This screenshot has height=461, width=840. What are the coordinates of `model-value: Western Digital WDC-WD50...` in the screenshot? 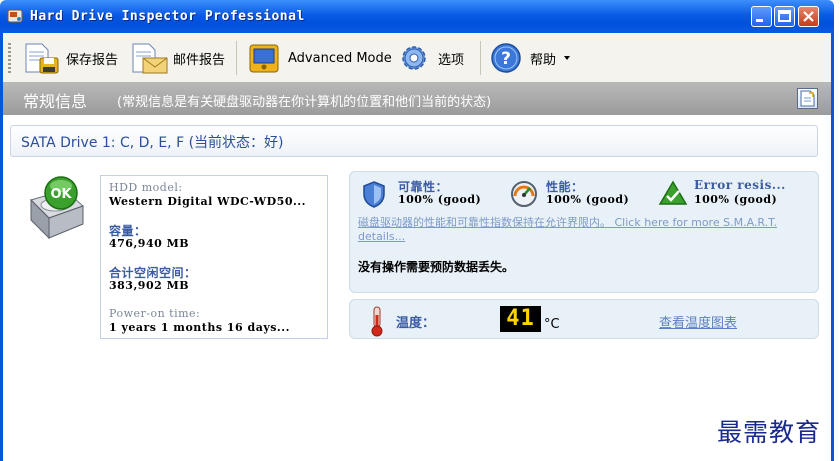 It's located at (207, 201).